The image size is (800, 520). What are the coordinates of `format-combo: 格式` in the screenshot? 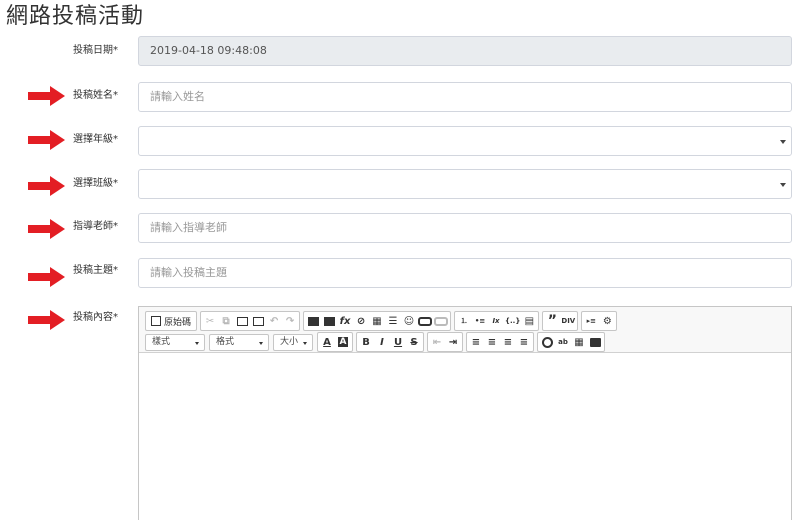 It's located at (239, 342).